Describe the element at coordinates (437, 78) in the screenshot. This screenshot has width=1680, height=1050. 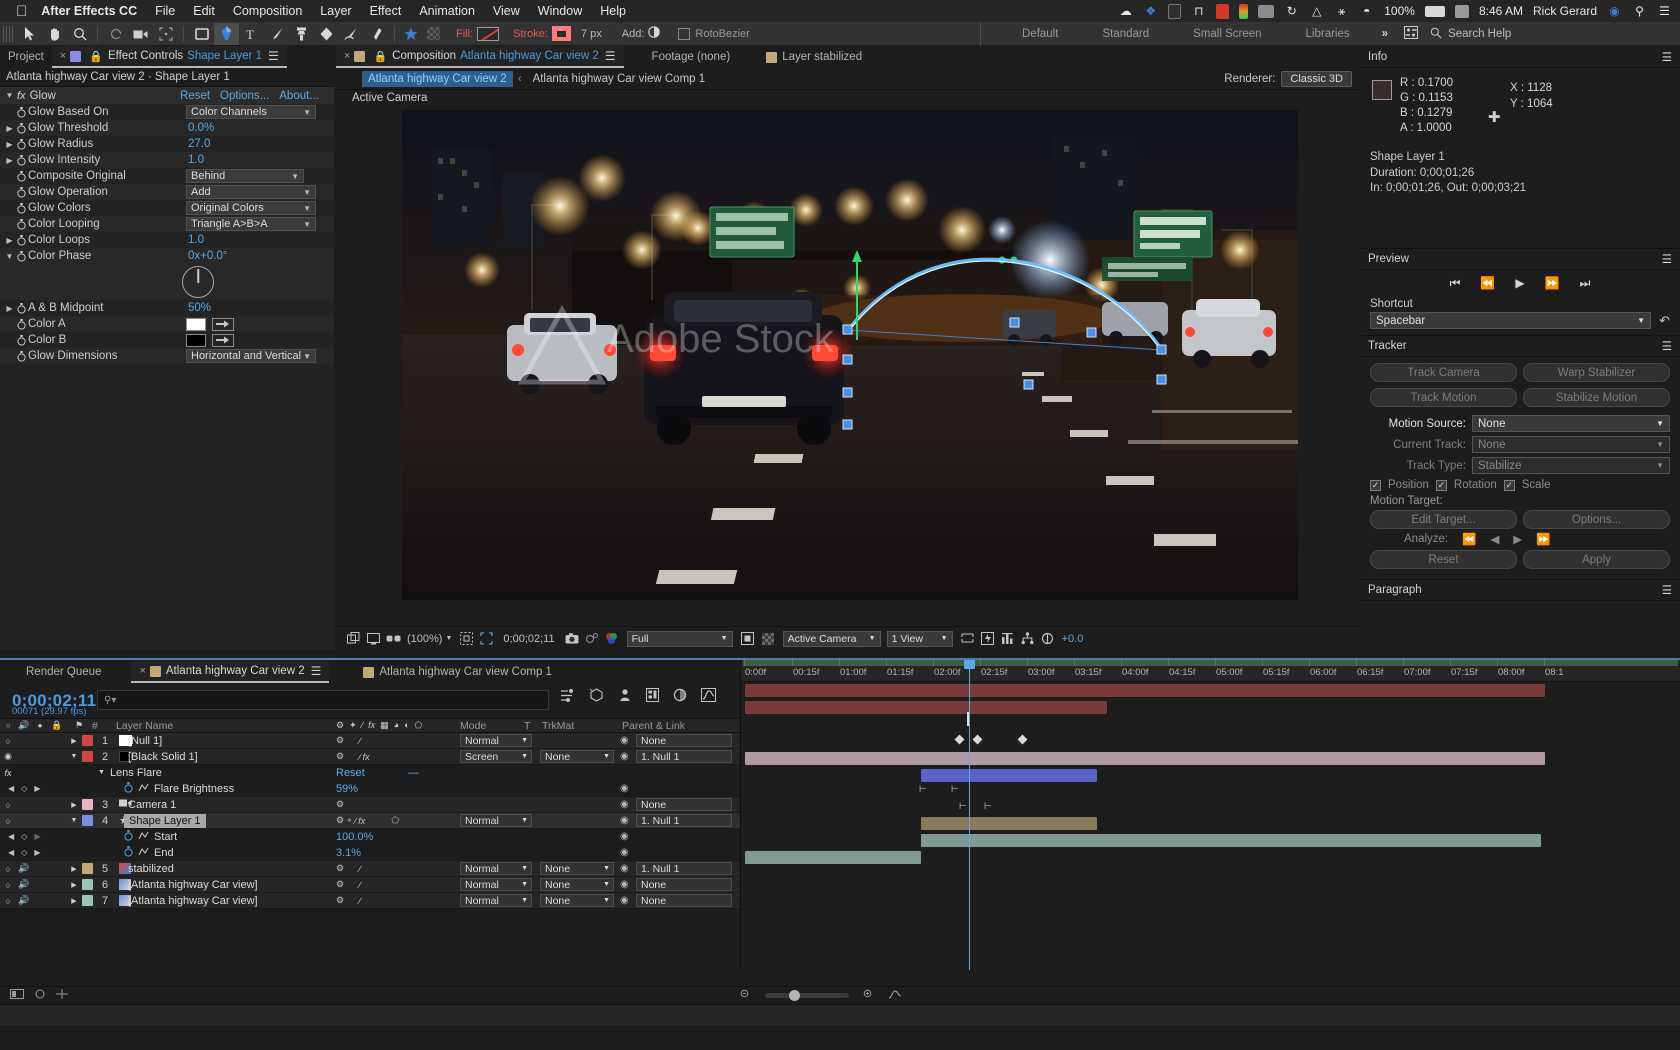
I see `breadcrumb-active: Atlanta highway Car view 2` at that location.